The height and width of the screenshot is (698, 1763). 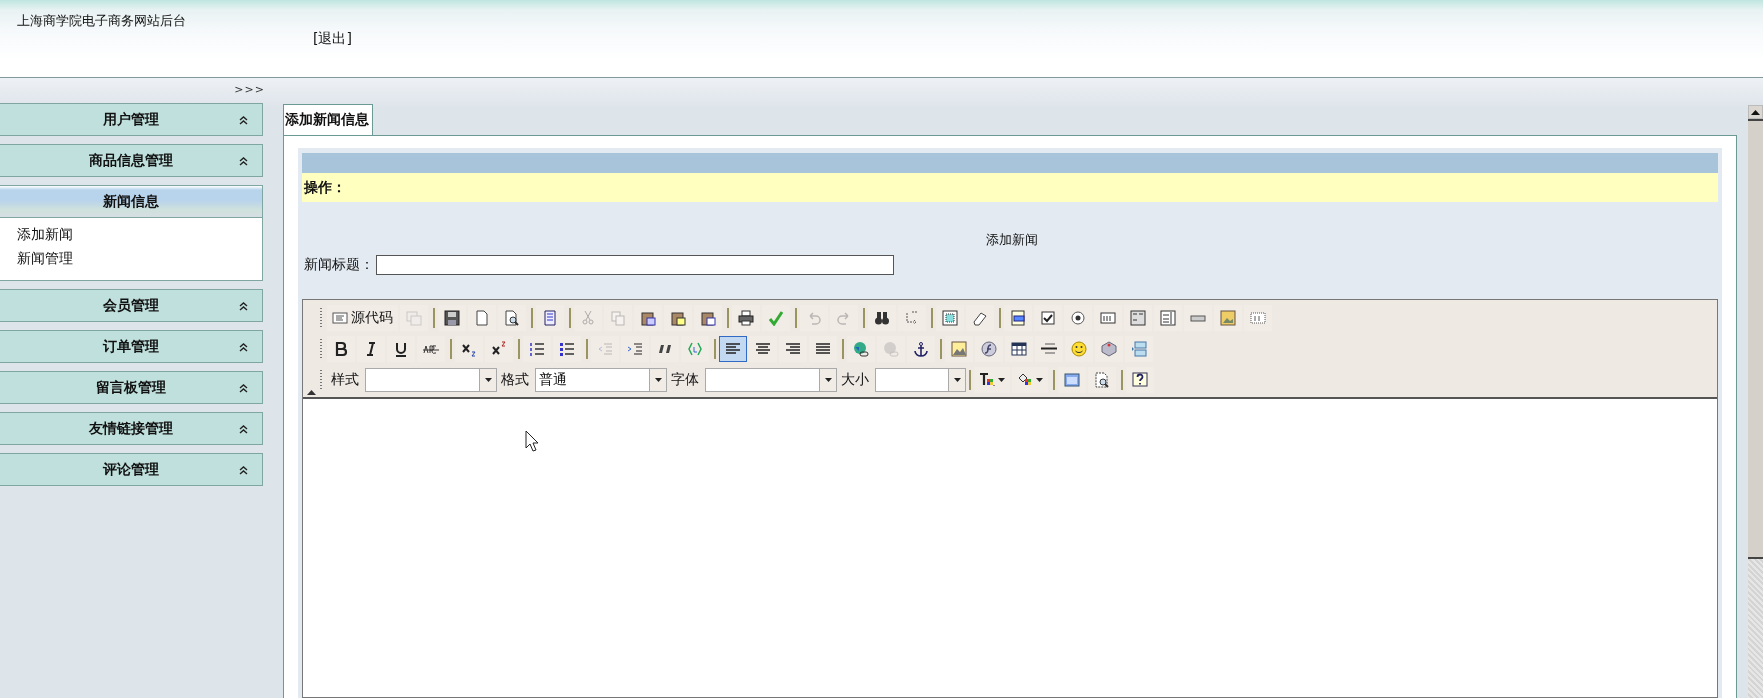 I want to click on submenu-item: 添加新闻, so click(x=139, y=235).